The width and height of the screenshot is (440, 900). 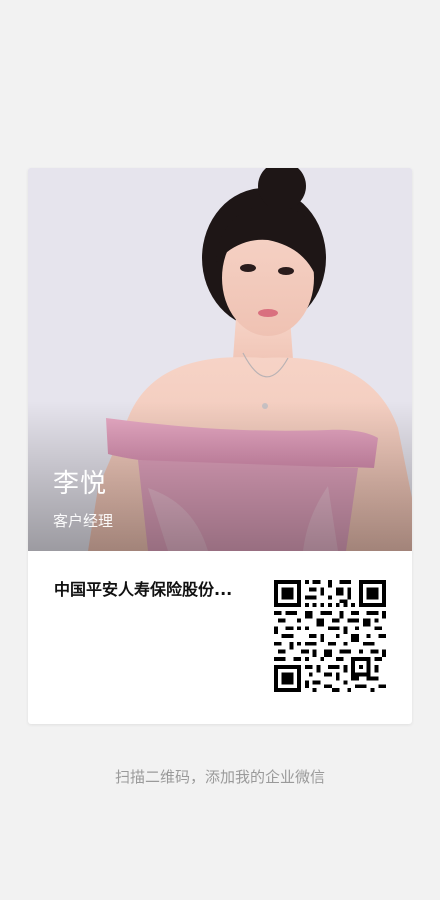 What do you see at coordinates (330, 636) in the screenshot?
I see `qr-code` at bounding box center [330, 636].